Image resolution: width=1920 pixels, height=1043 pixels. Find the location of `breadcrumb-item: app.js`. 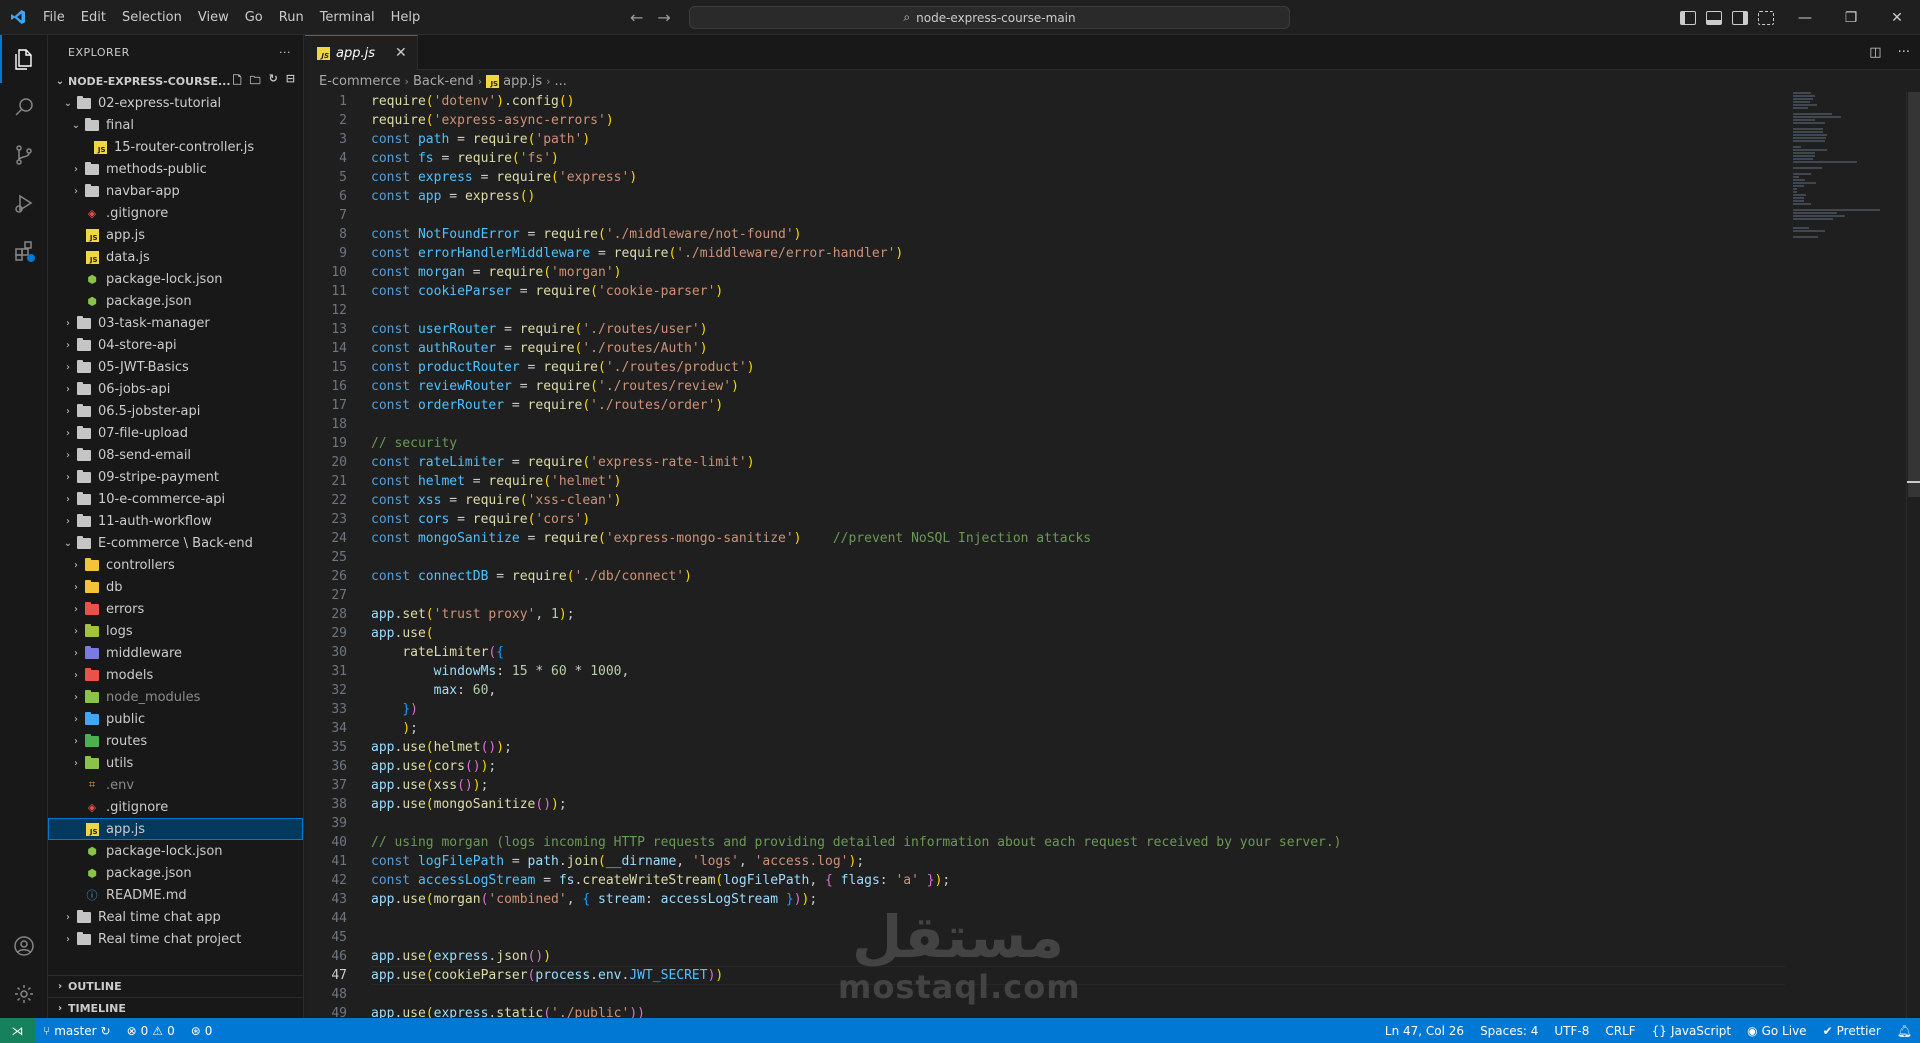

breadcrumb-item: app.js is located at coordinates (522, 81).